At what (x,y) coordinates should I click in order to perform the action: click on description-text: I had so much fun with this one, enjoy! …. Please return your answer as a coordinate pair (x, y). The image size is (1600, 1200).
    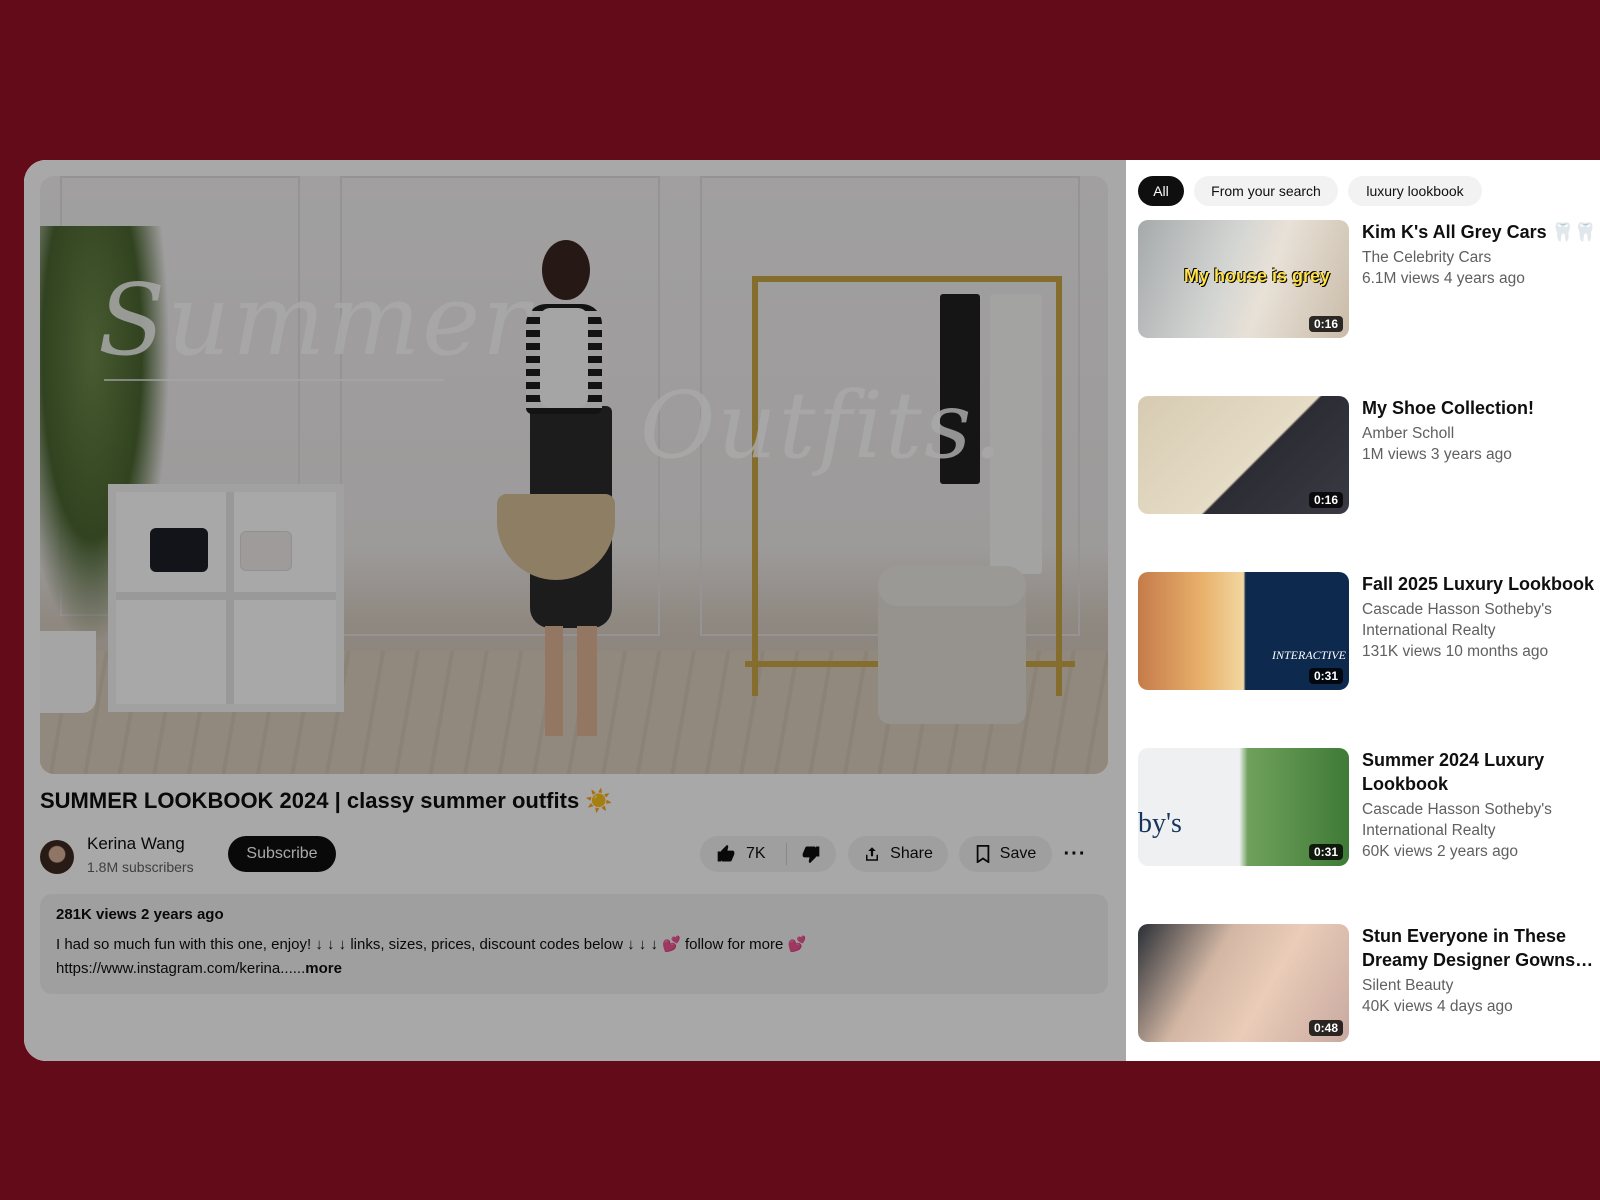
    Looking at the image, I should click on (574, 957).